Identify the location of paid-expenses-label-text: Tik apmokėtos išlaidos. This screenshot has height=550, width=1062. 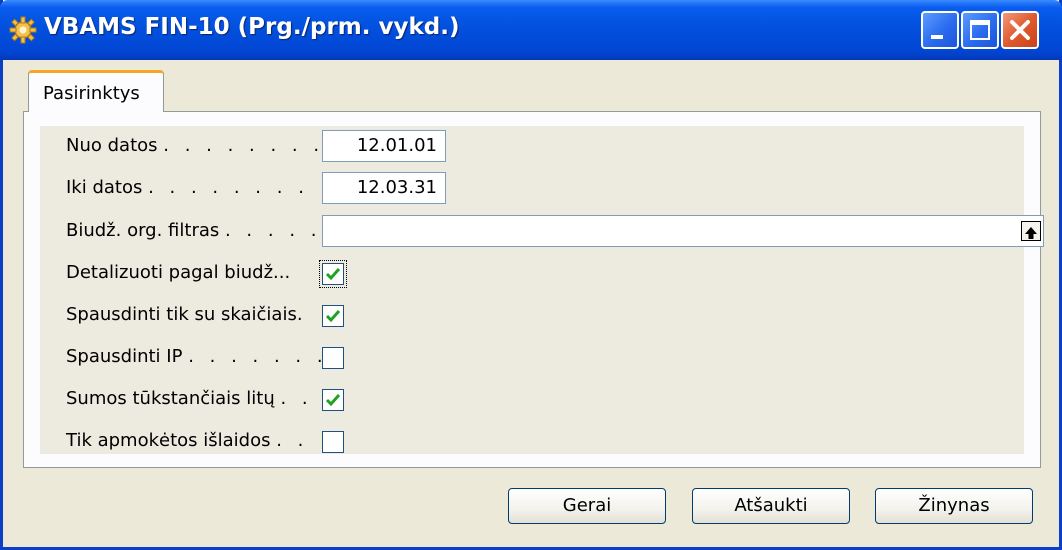
(168, 440).